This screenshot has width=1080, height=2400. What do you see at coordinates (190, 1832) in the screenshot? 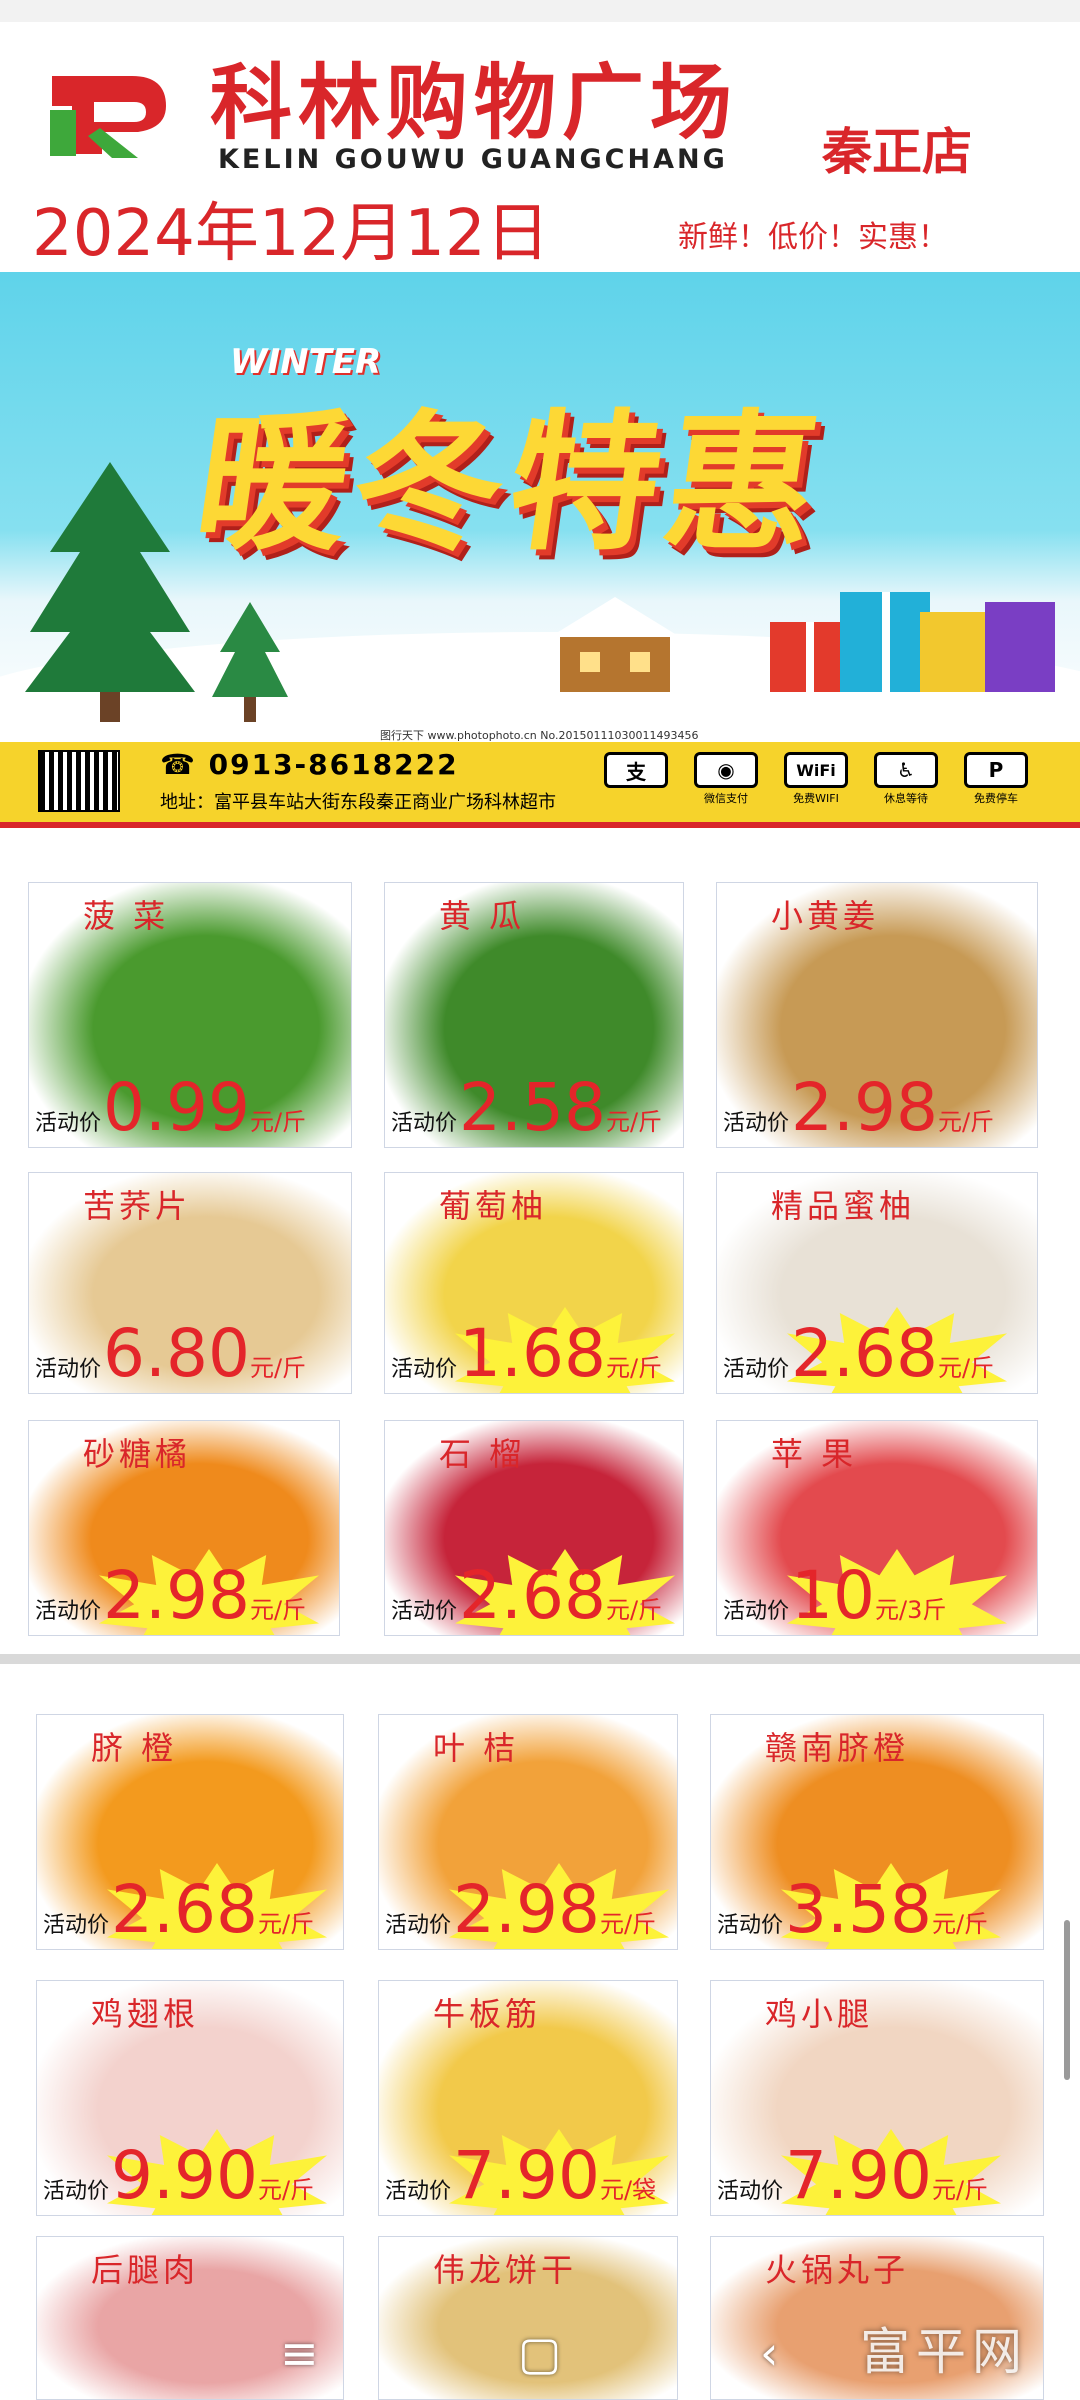
I see `product-card: 脐 橙活动价 2.68 元/斤` at bounding box center [190, 1832].